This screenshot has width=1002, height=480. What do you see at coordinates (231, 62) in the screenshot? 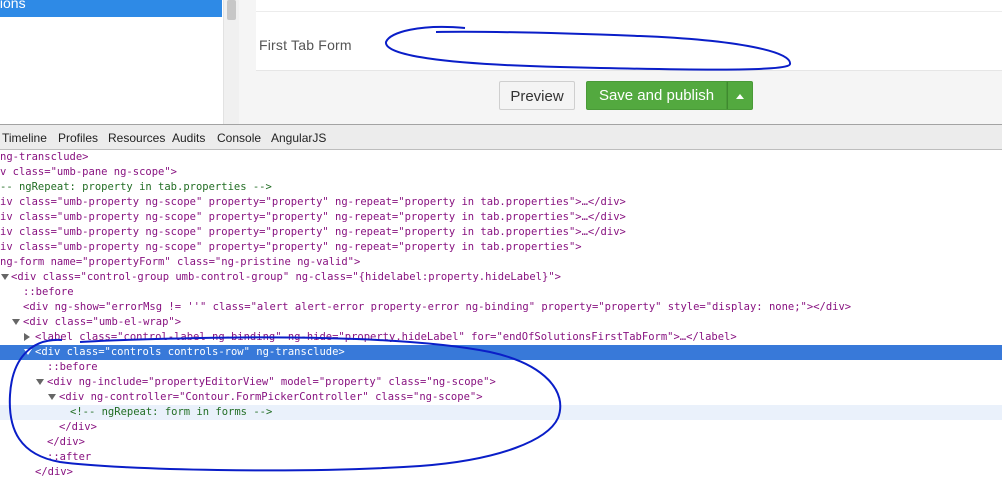
I see `tree-scrollbar` at bounding box center [231, 62].